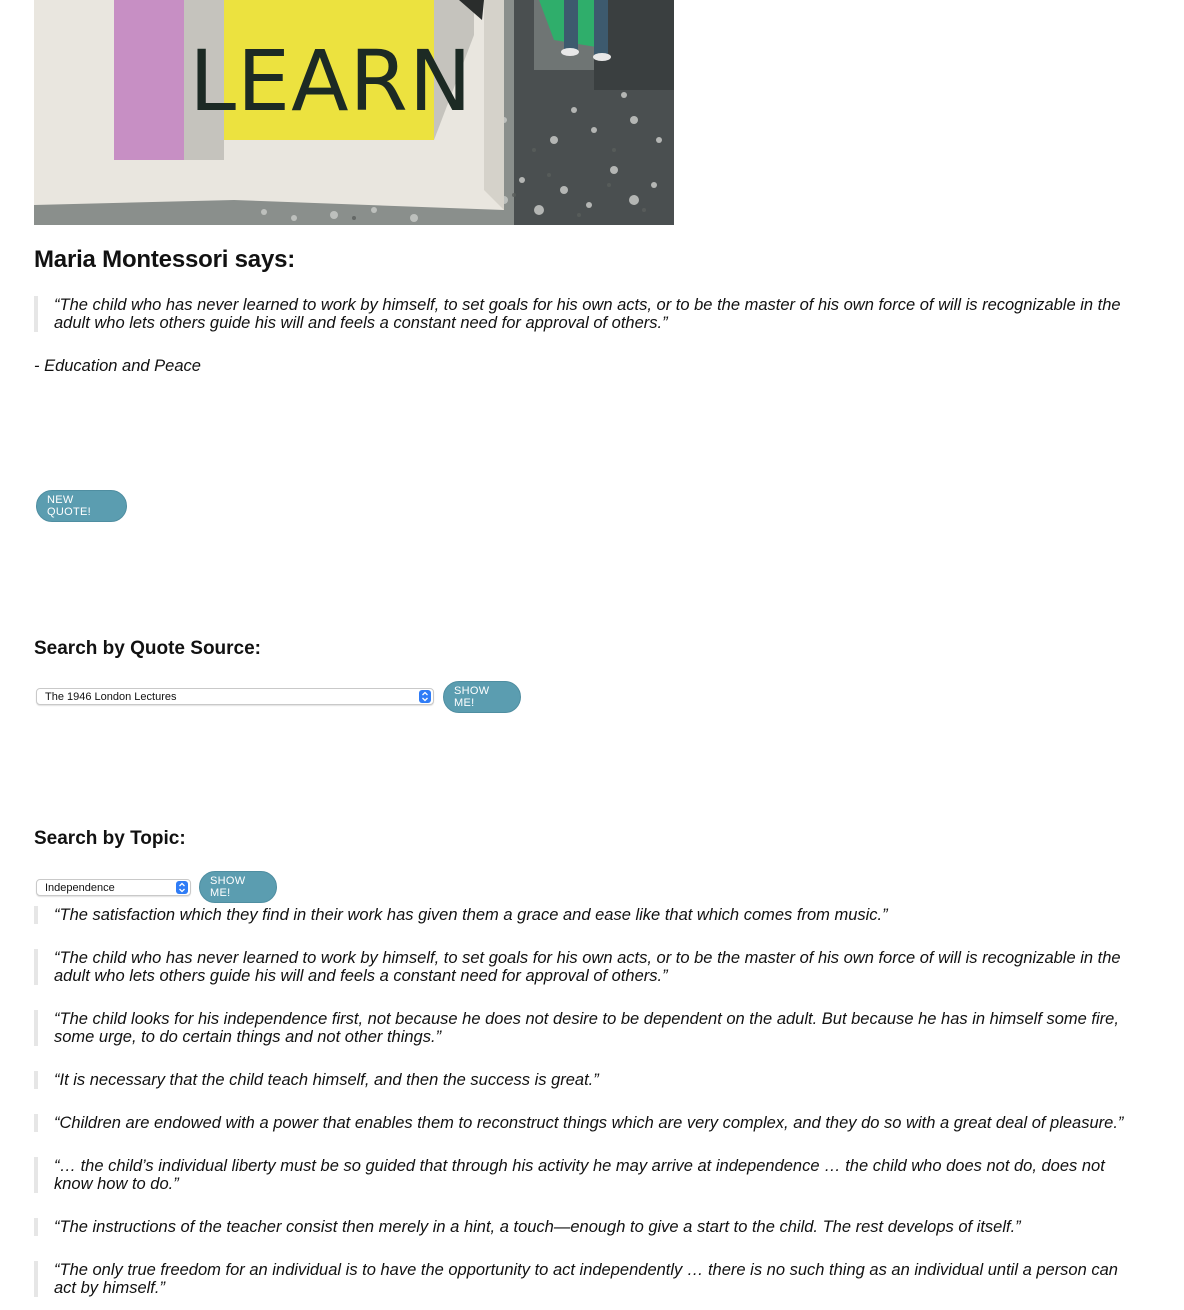 This screenshot has height=1310, width=1184. What do you see at coordinates (482, 697) in the screenshot?
I see `show-source-button: SHOW ME!` at bounding box center [482, 697].